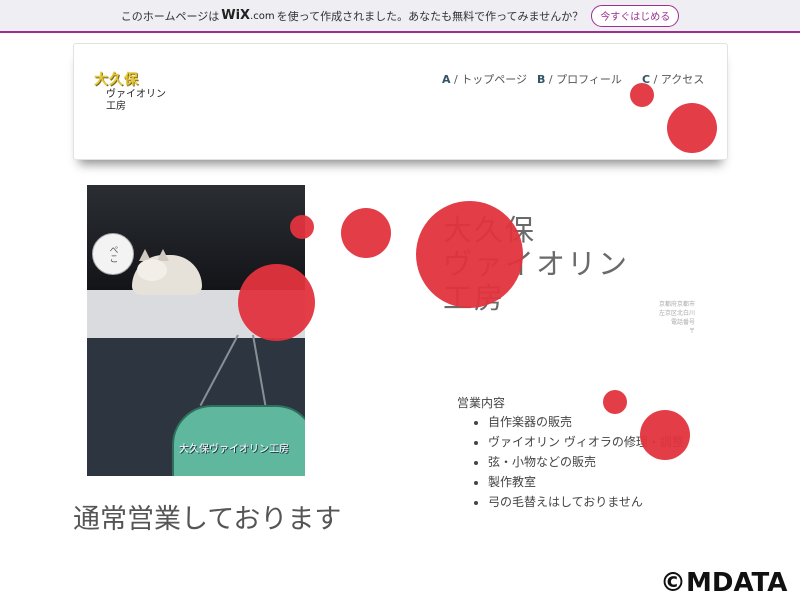 The width and height of the screenshot is (800, 600). I want to click on wix-banner-text-before: このホームページは, so click(170, 16).